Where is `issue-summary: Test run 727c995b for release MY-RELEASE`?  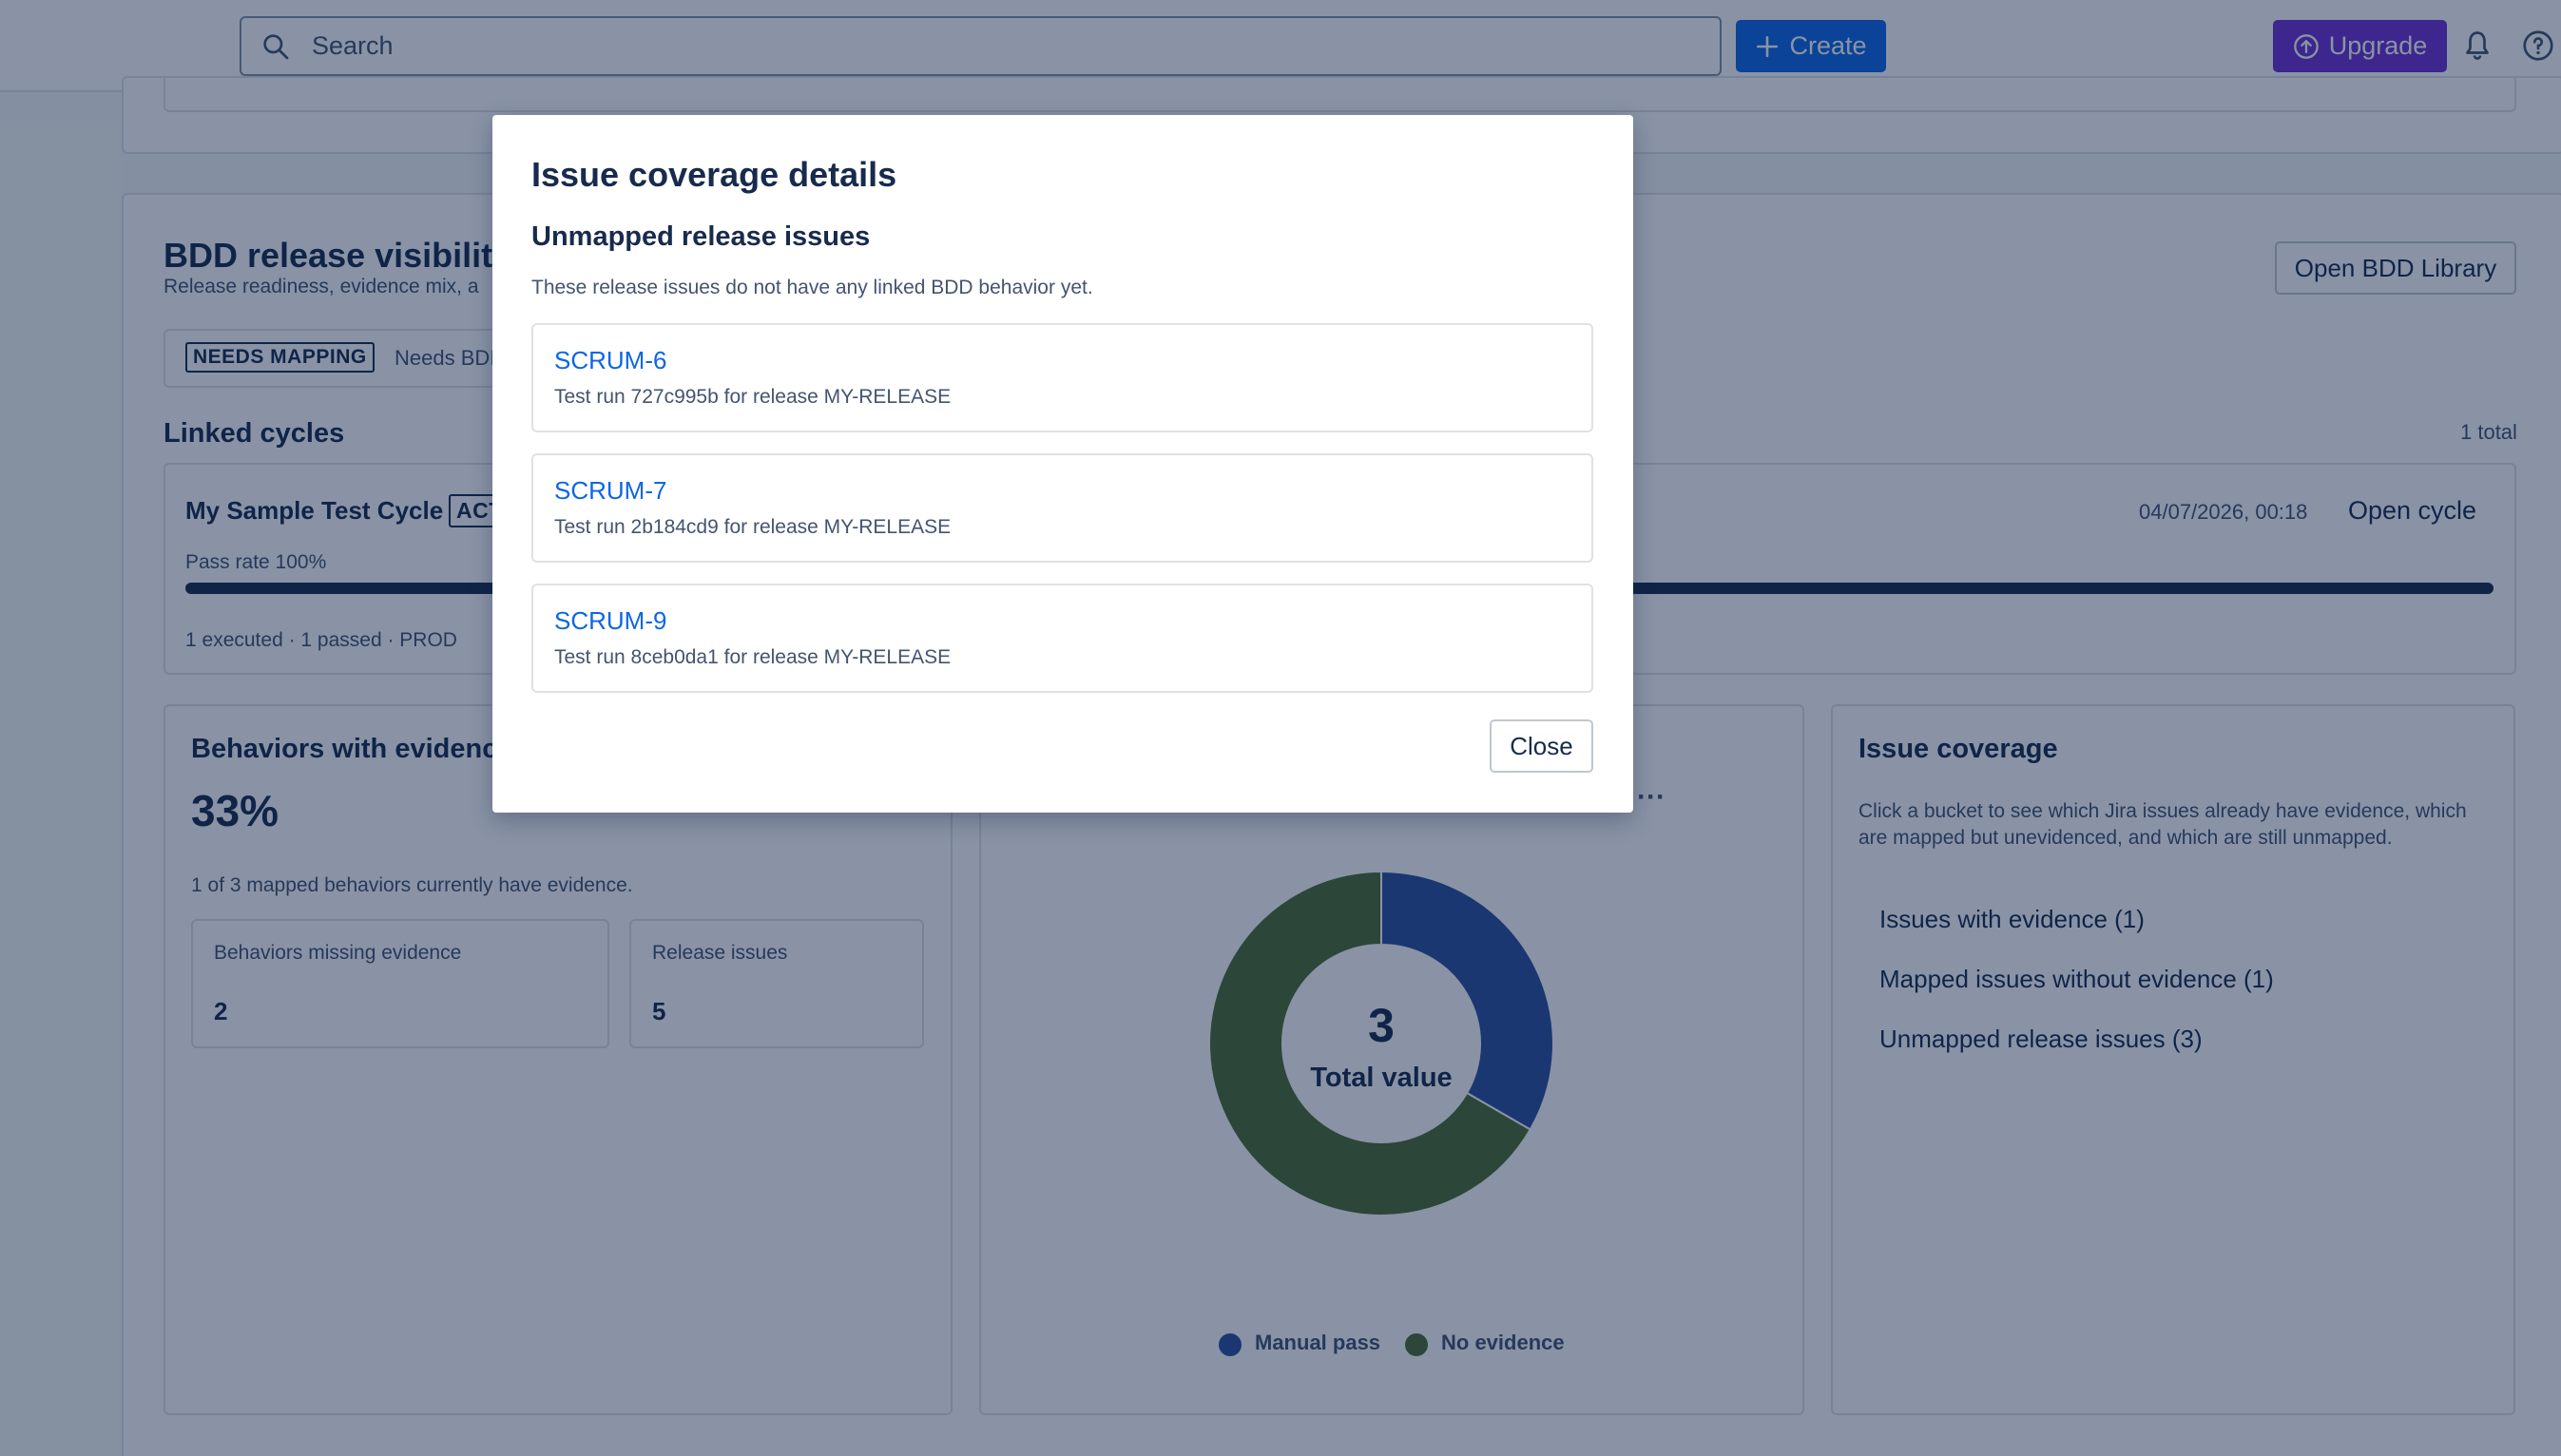 issue-summary: Test run 727c995b for release MY-RELEASE is located at coordinates (753, 397).